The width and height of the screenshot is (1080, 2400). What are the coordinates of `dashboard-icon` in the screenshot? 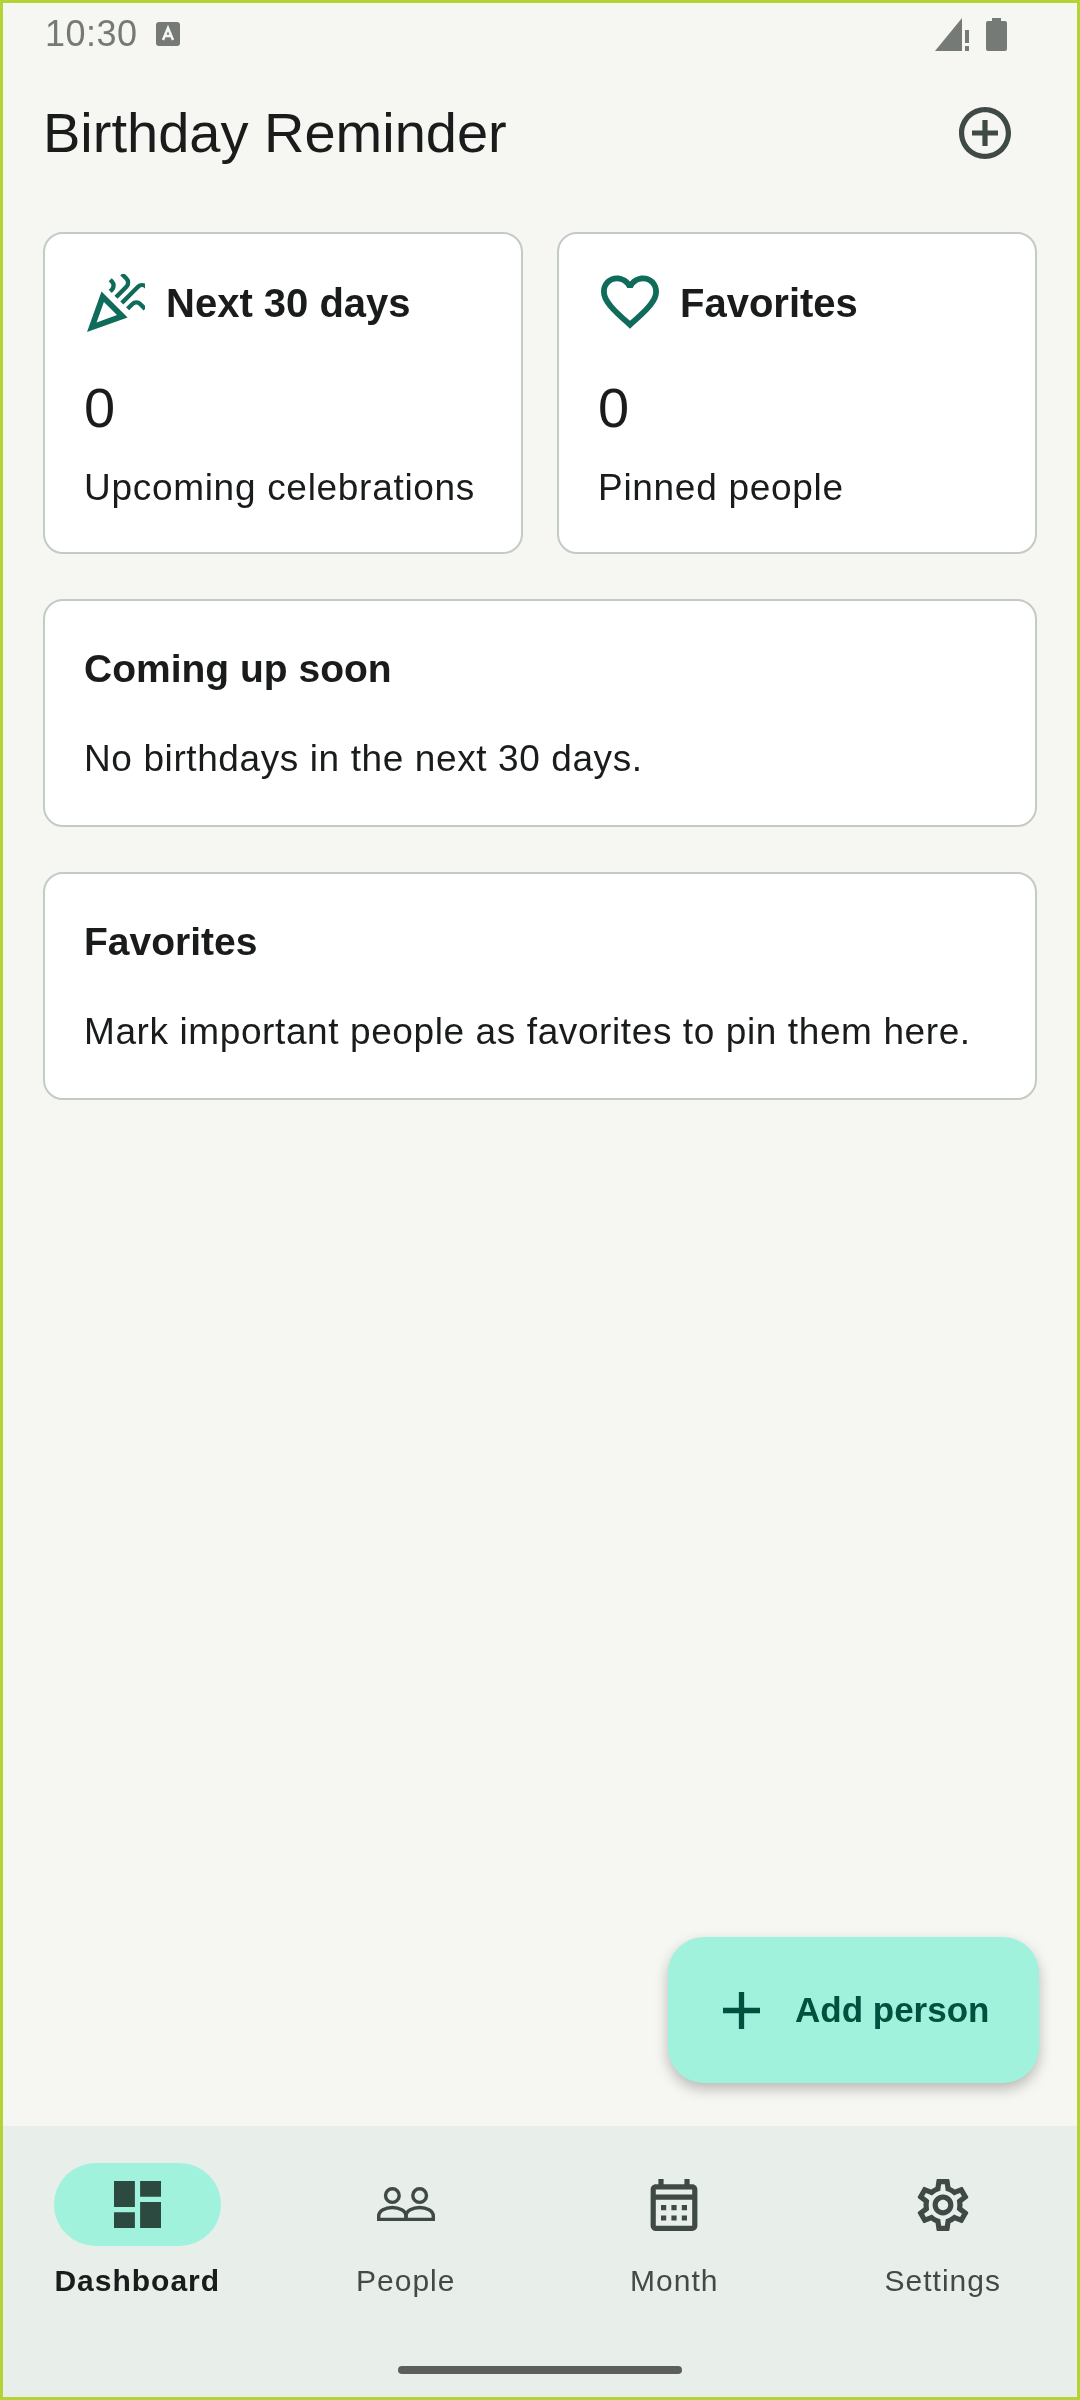 It's located at (137, 2204).